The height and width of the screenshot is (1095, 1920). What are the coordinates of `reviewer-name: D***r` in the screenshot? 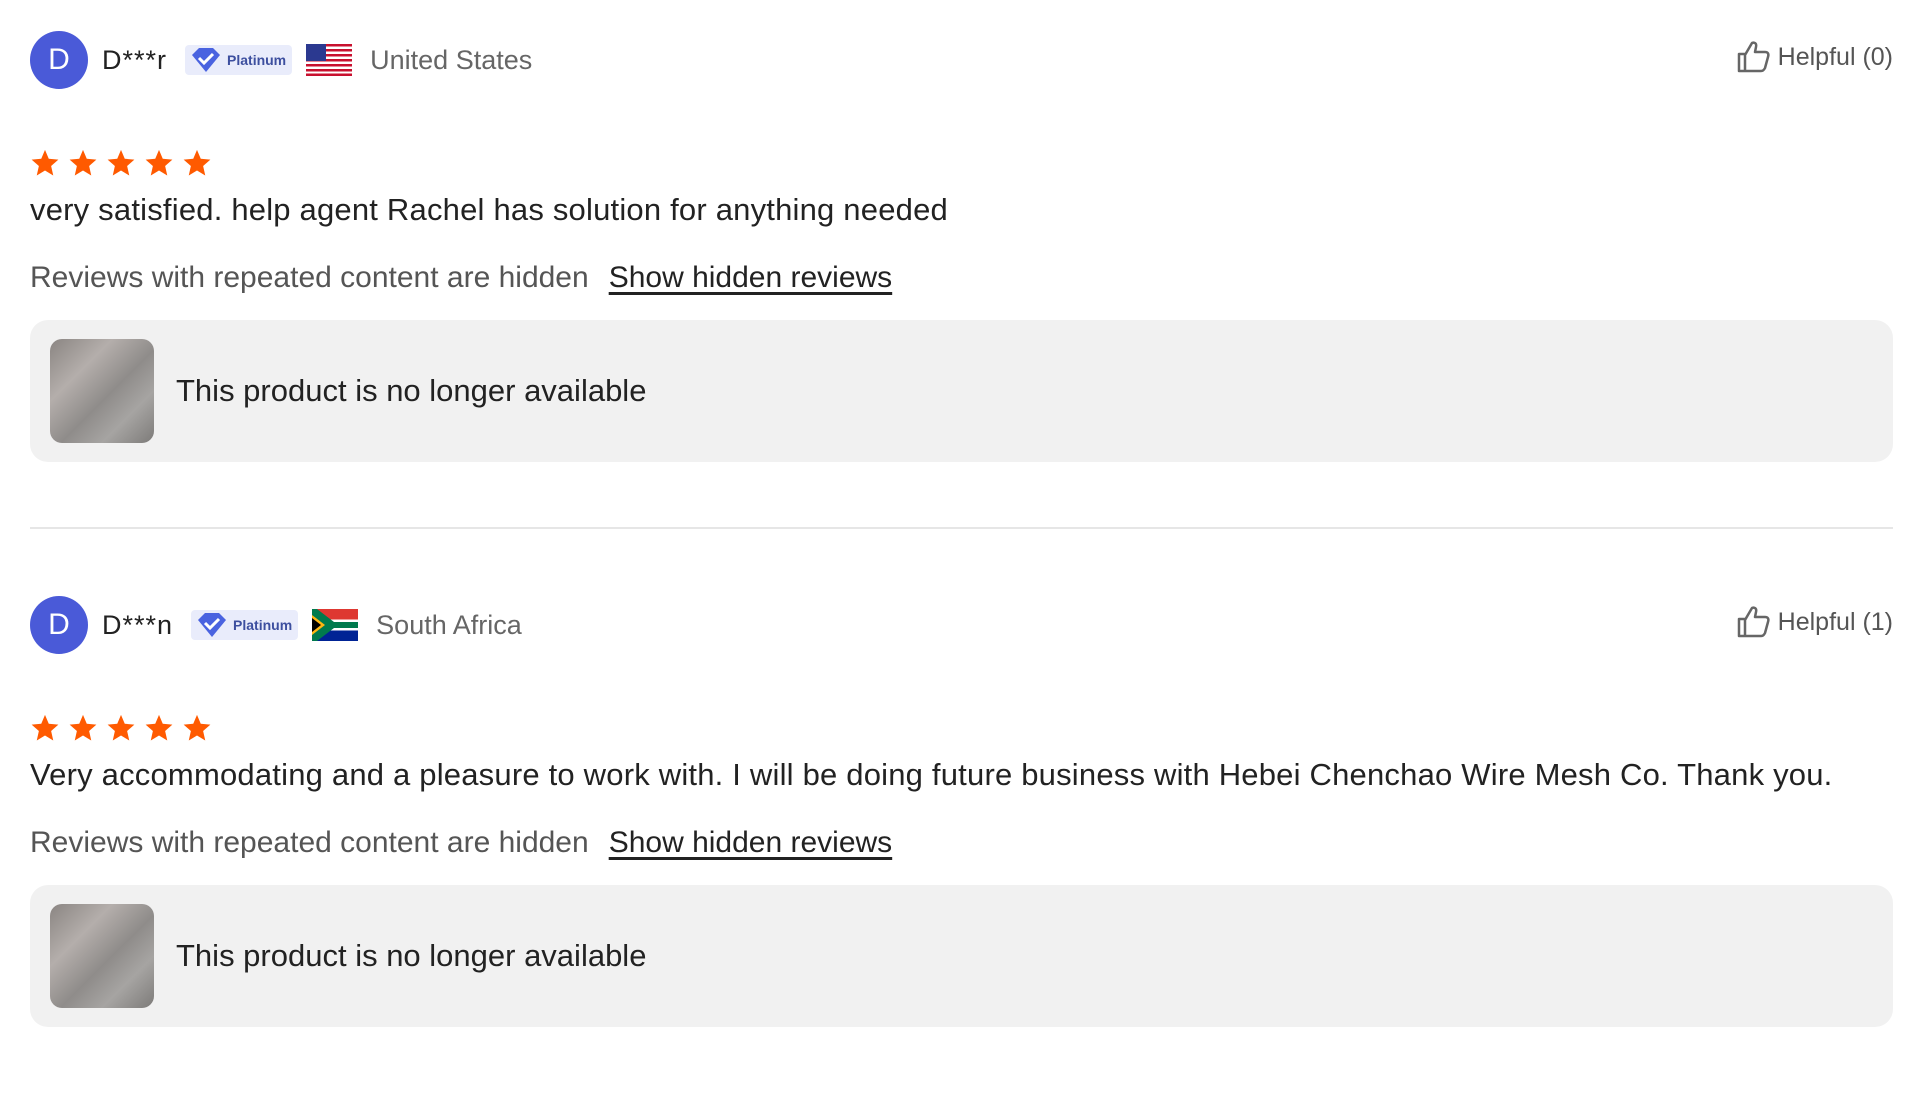 It's located at (135, 59).